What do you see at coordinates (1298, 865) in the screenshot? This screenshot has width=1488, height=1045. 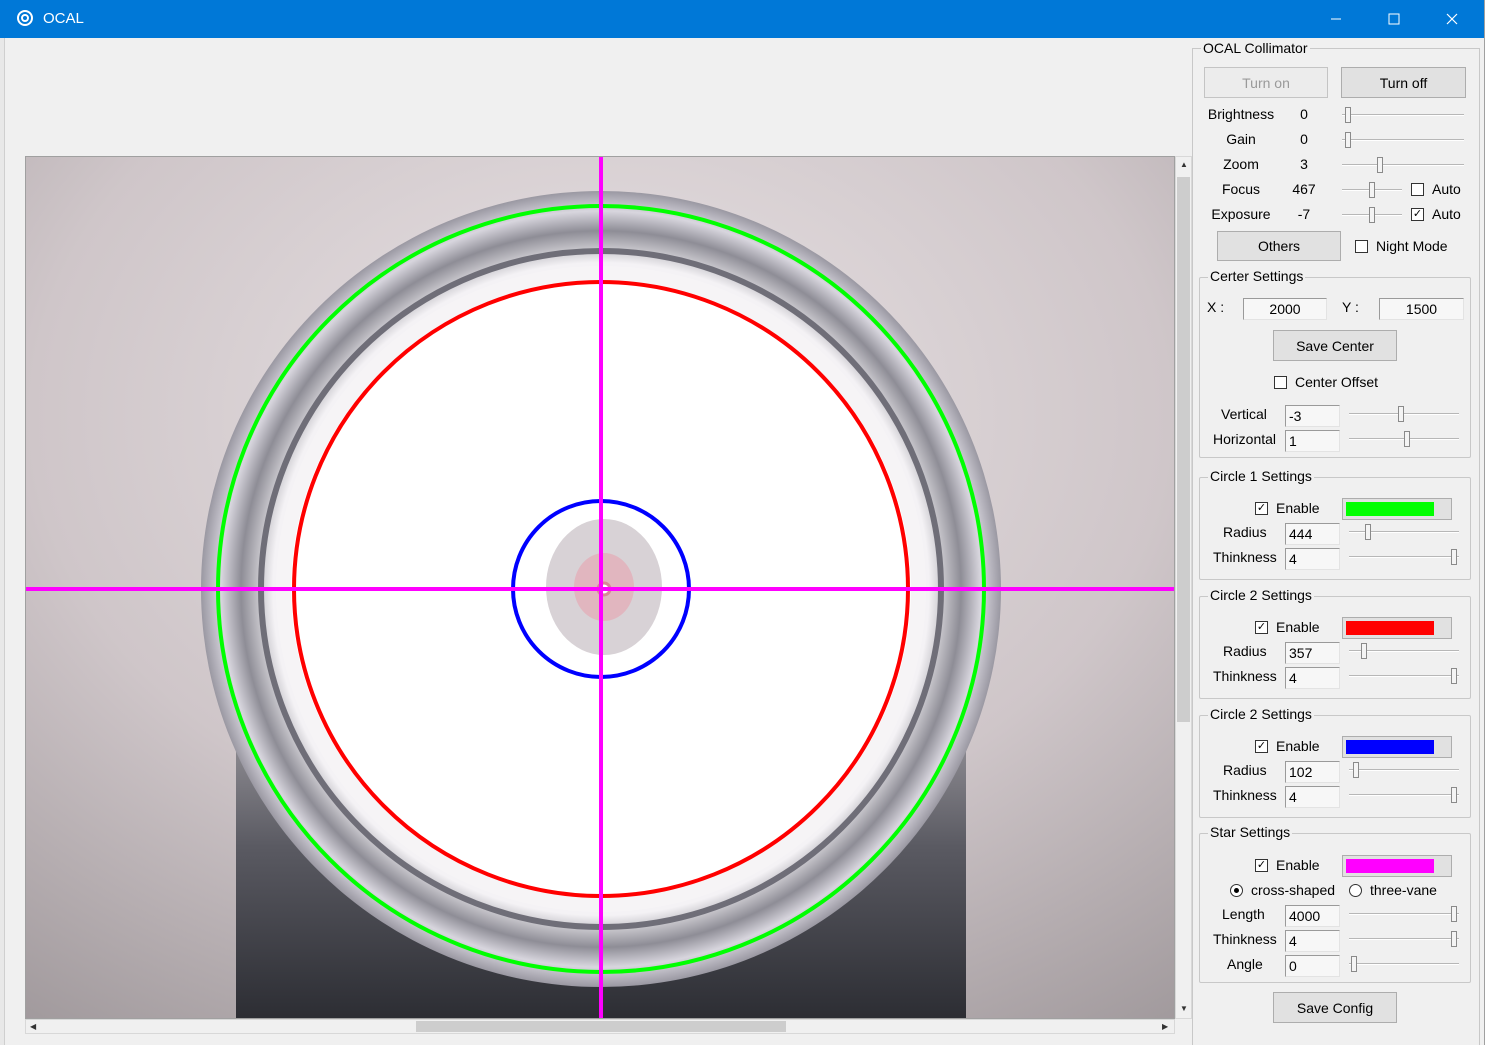 I see `star-enable-label: Enable` at bounding box center [1298, 865].